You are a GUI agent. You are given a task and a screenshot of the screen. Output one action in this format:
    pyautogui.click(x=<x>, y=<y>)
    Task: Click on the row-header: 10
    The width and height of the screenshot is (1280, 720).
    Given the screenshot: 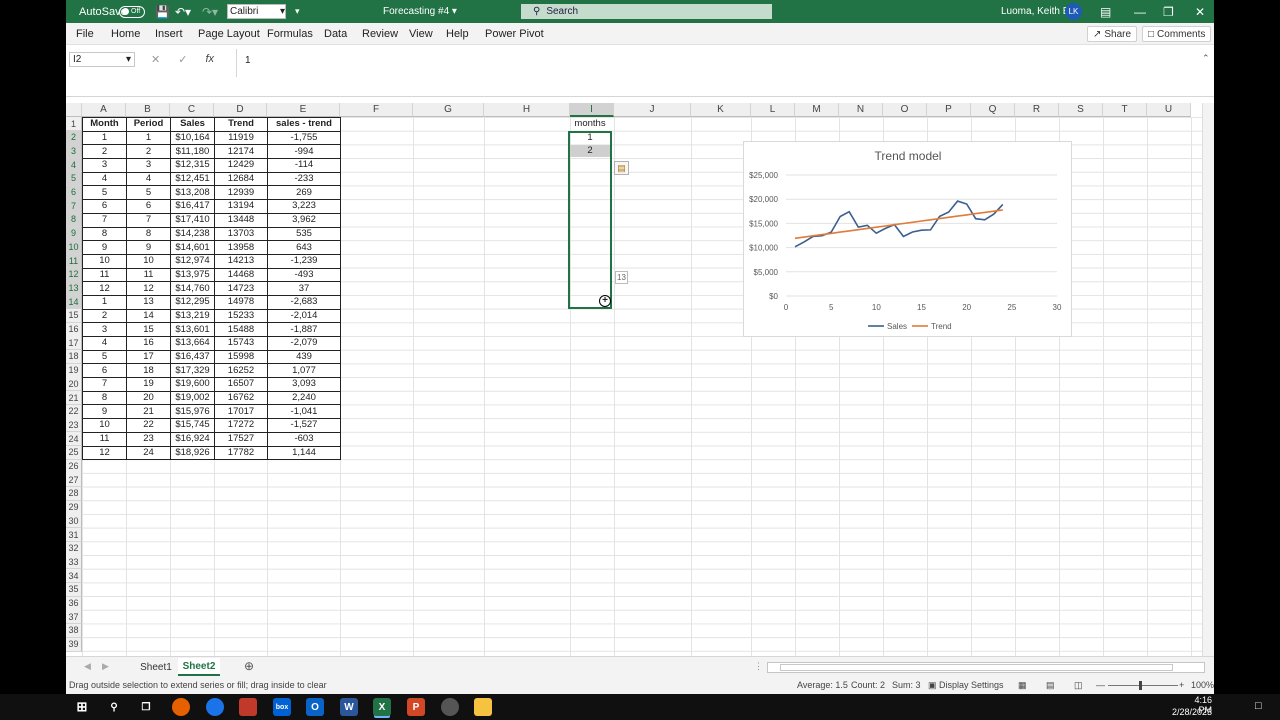 What is the action you would take?
    pyautogui.click(x=74, y=247)
    